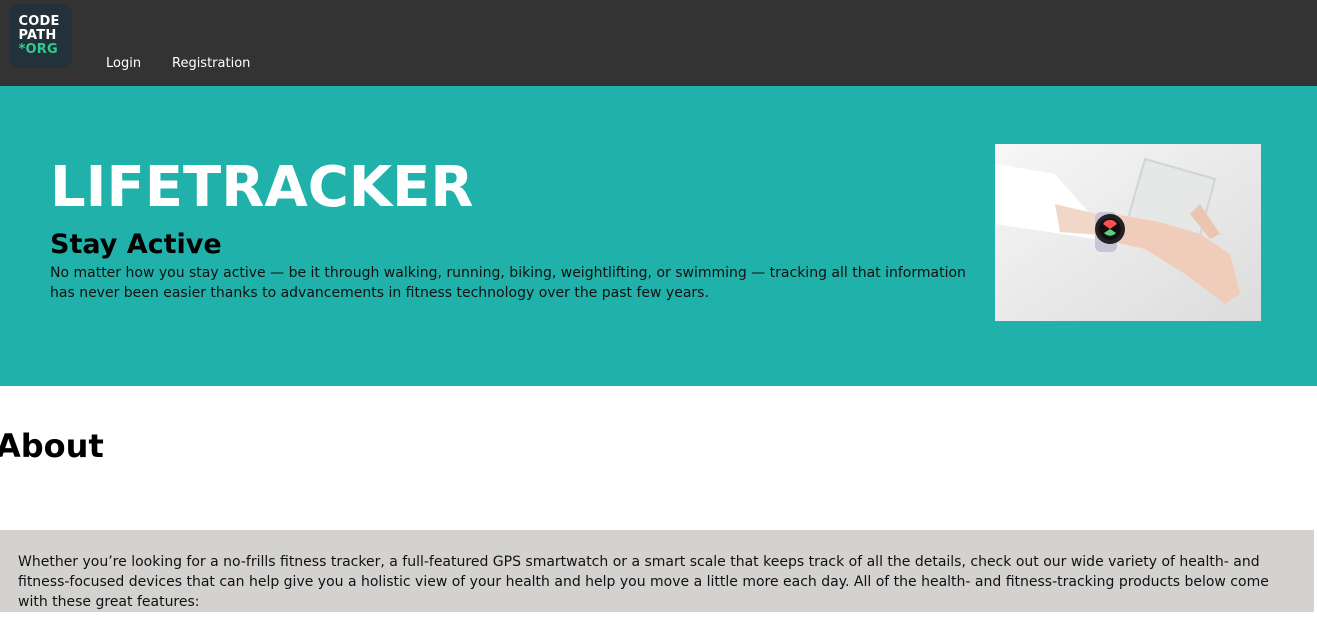 This screenshot has height=621, width=1317. I want to click on navbar: CODE PATH *ORG Login Registration, so click(658, 43).